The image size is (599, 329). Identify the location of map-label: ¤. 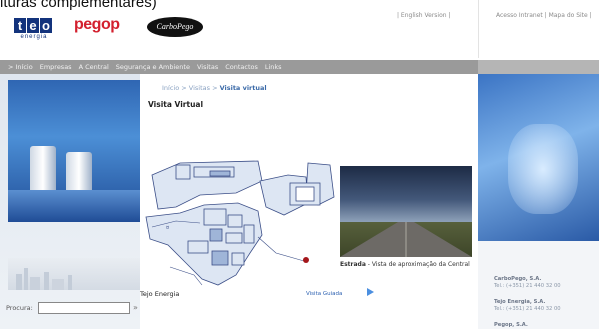
(167, 228).